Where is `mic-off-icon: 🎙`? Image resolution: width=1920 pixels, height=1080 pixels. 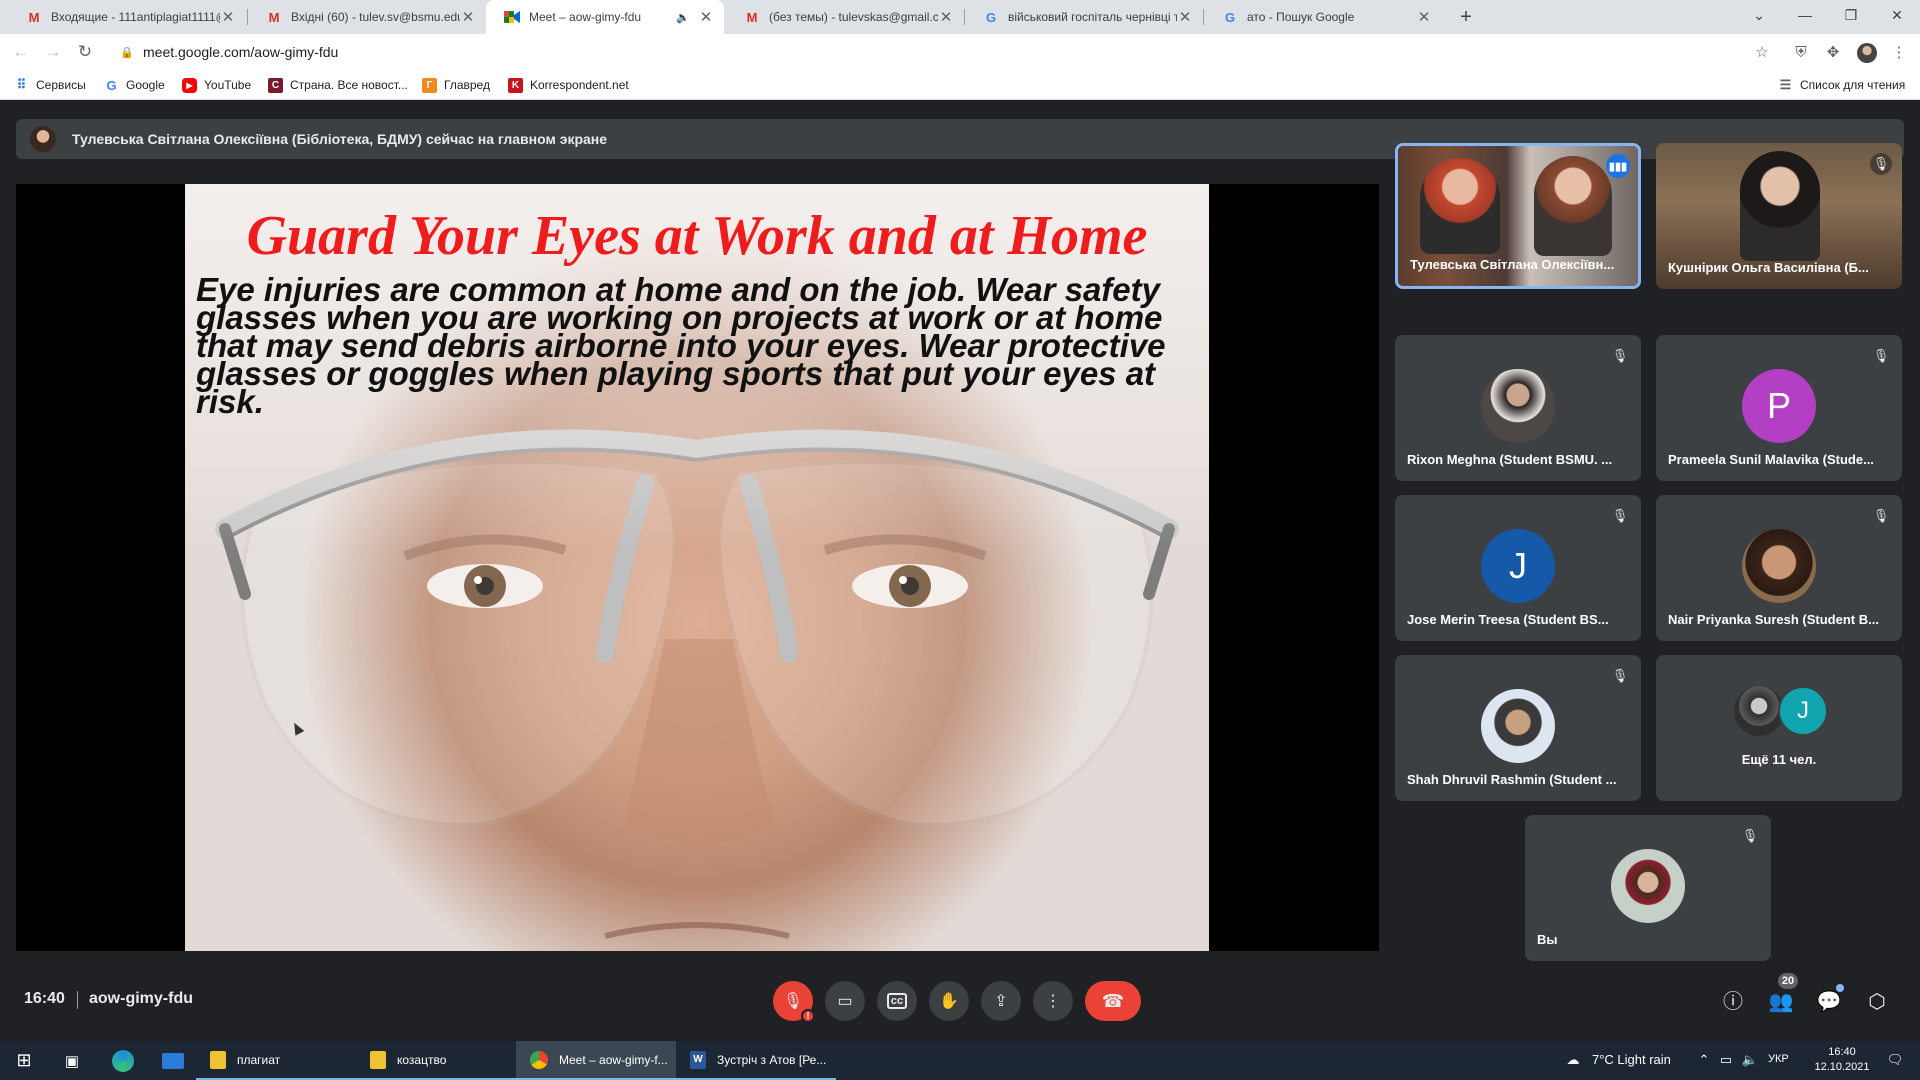 mic-off-icon: 🎙 is located at coordinates (1881, 515).